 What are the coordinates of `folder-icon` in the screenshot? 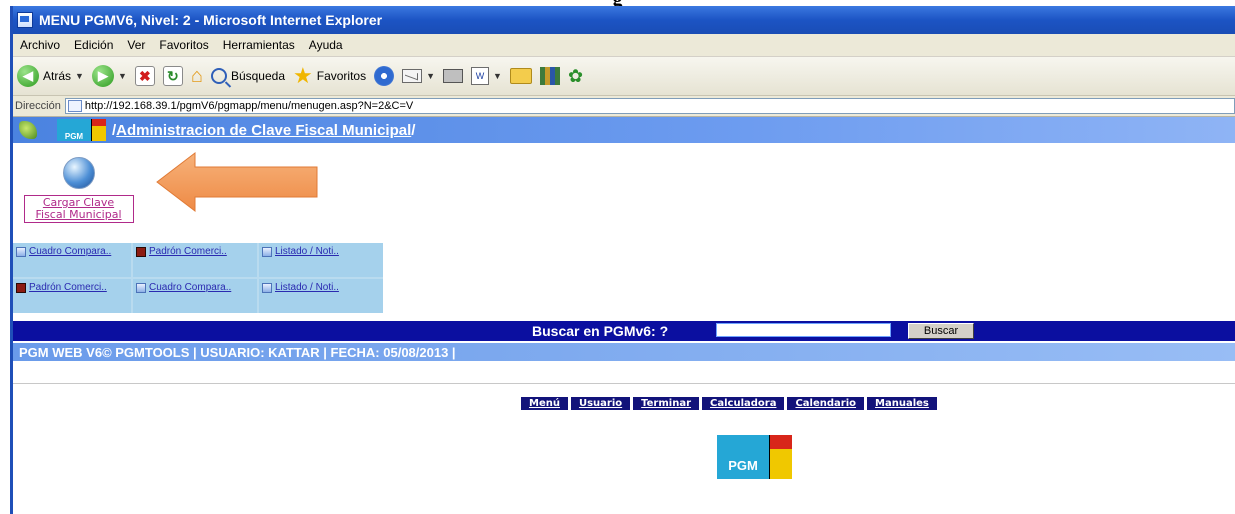 It's located at (520, 76).